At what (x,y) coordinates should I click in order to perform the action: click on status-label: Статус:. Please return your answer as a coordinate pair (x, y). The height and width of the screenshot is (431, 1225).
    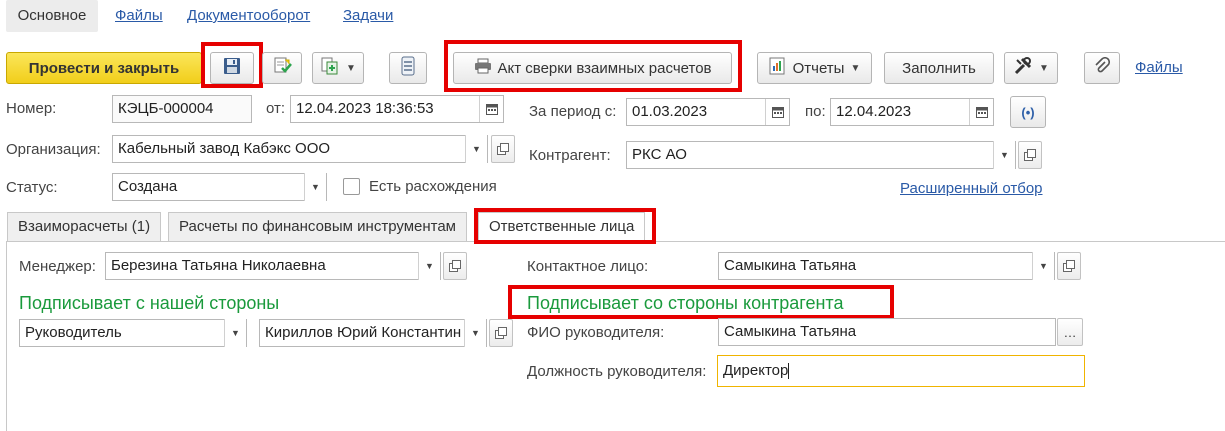
    Looking at the image, I should click on (32, 187).